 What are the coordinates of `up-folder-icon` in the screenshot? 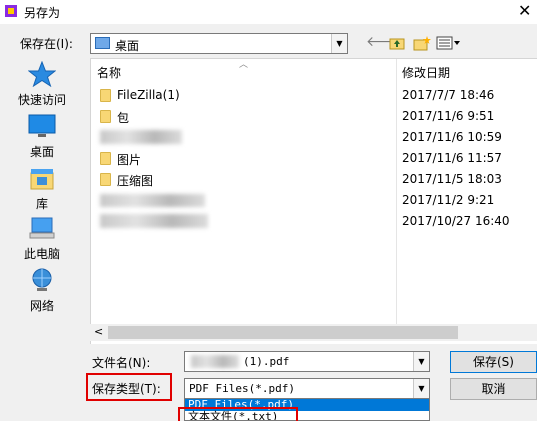 It's located at (397, 43).